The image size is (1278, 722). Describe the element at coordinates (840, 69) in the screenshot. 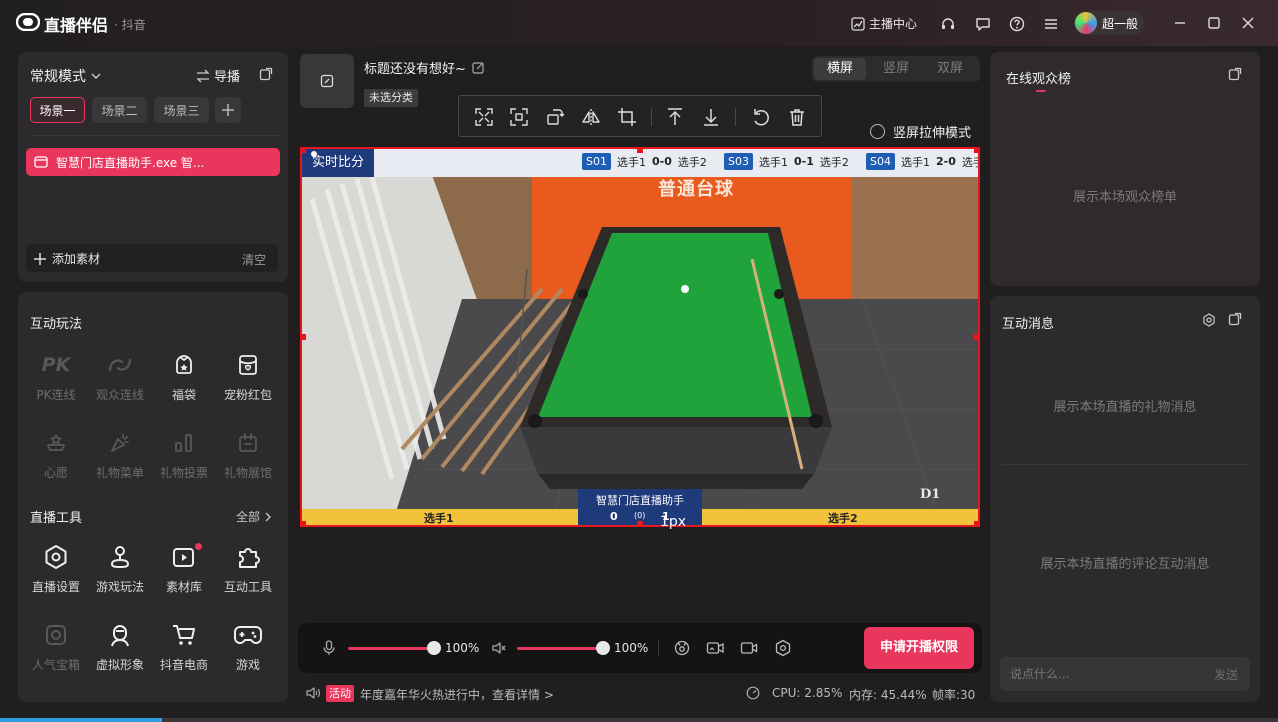

I see `tab-landscape: 横屏` at that location.